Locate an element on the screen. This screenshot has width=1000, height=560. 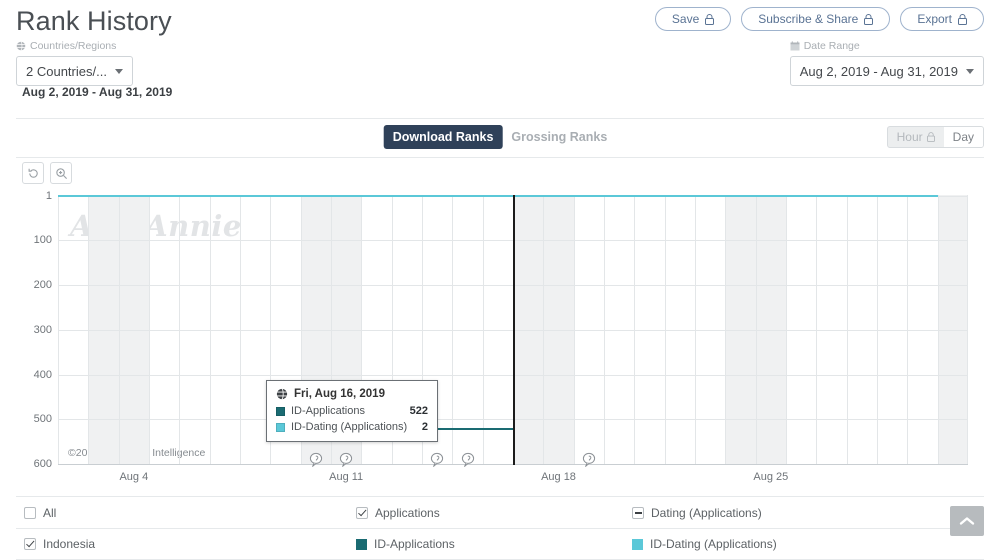
countries-filter-label: Countries/Regions is located at coordinates (74, 46).